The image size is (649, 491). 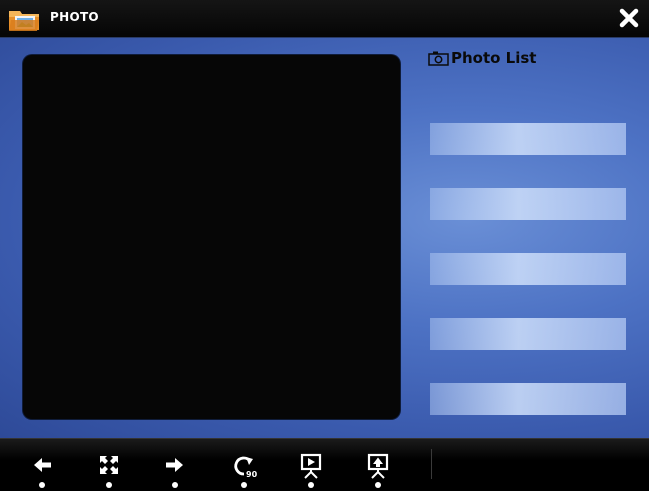 I want to click on close-button, so click(x=629, y=18).